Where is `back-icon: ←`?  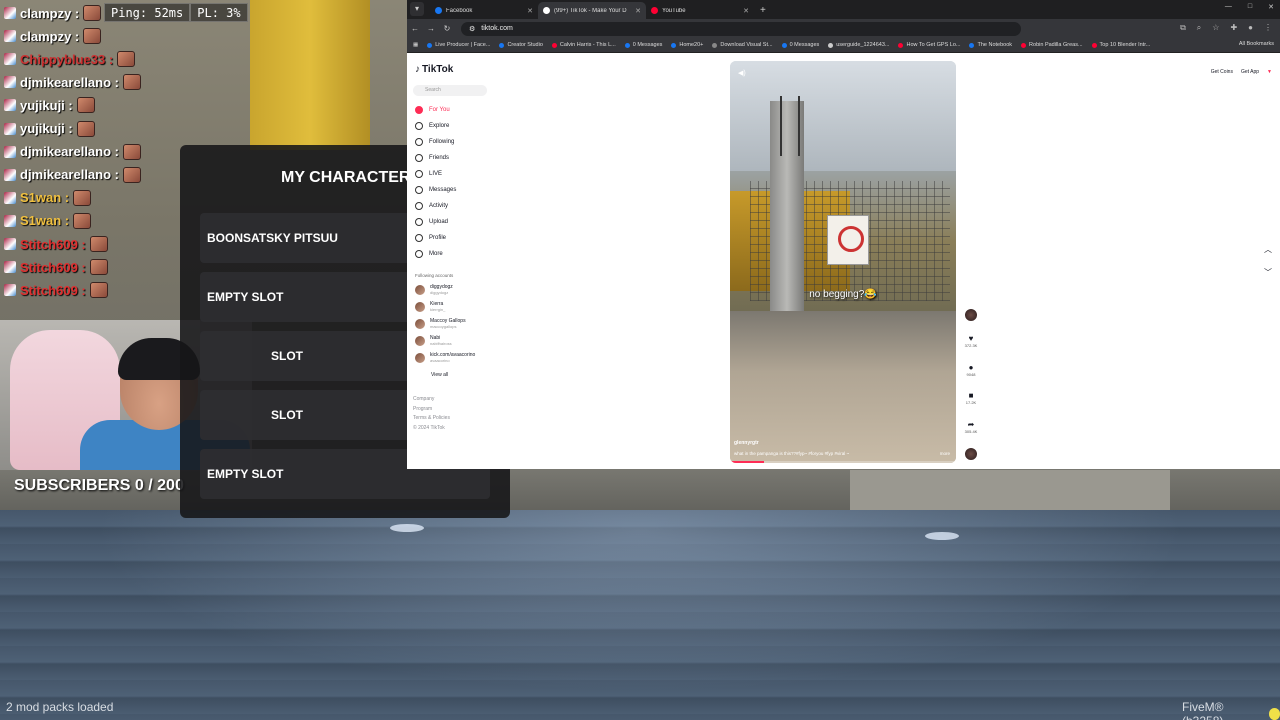 back-icon: ← is located at coordinates (415, 28).